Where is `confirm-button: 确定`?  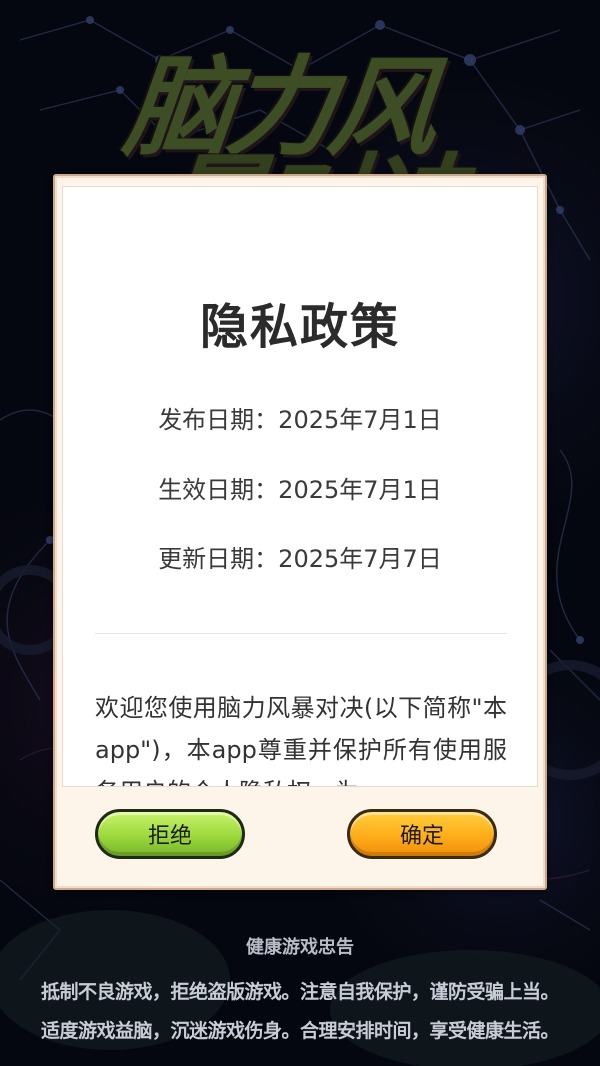 confirm-button: 确定 is located at coordinates (422, 834).